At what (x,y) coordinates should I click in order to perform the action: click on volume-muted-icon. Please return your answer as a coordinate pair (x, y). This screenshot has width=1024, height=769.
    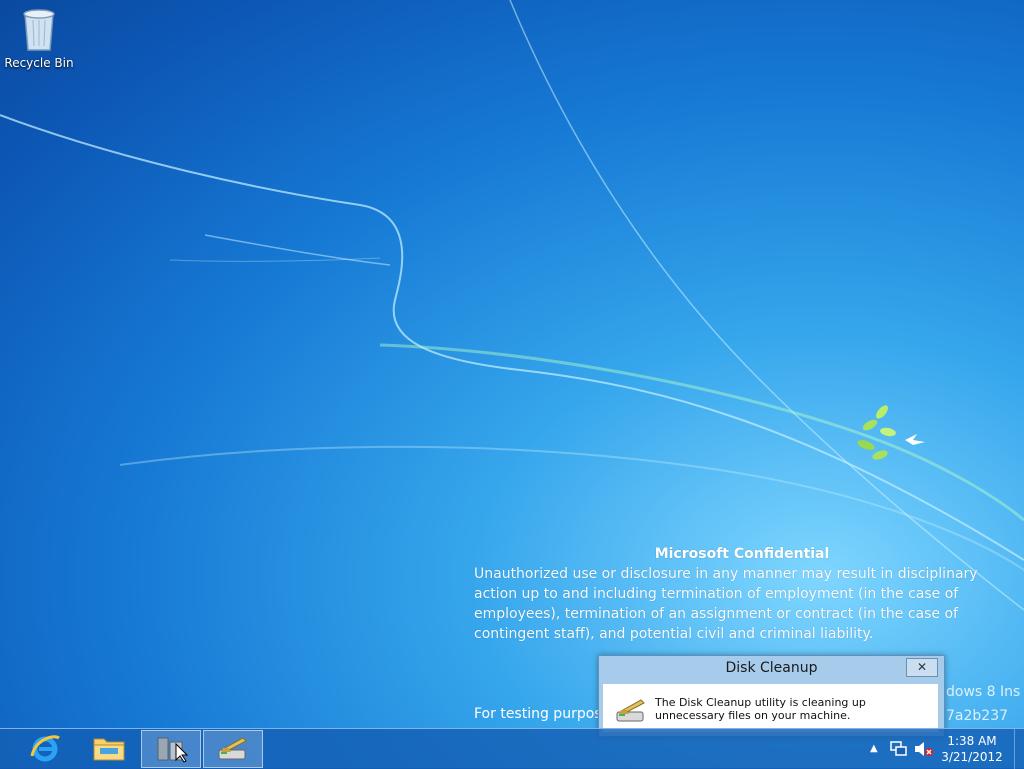
    Looking at the image, I should click on (924, 749).